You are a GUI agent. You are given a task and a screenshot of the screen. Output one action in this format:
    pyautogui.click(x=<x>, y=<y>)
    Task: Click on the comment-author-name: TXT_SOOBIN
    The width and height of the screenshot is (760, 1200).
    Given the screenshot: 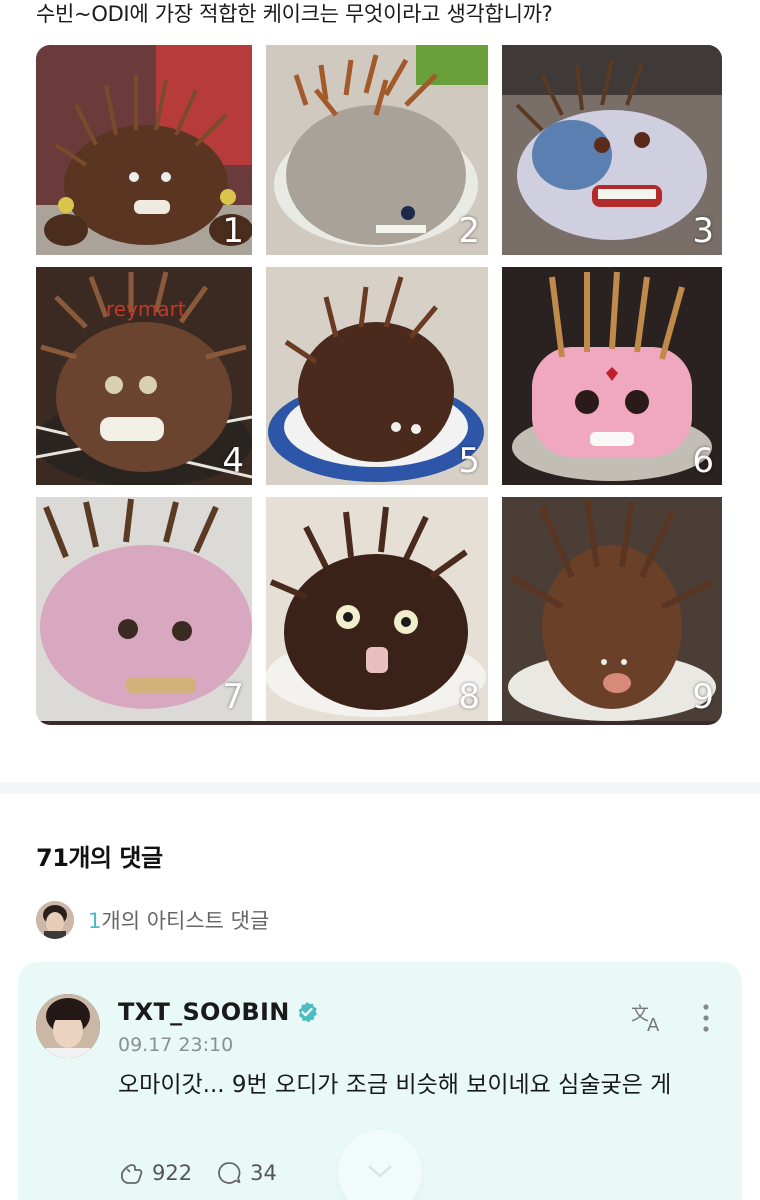 What is the action you would take?
    pyautogui.click(x=204, y=1012)
    